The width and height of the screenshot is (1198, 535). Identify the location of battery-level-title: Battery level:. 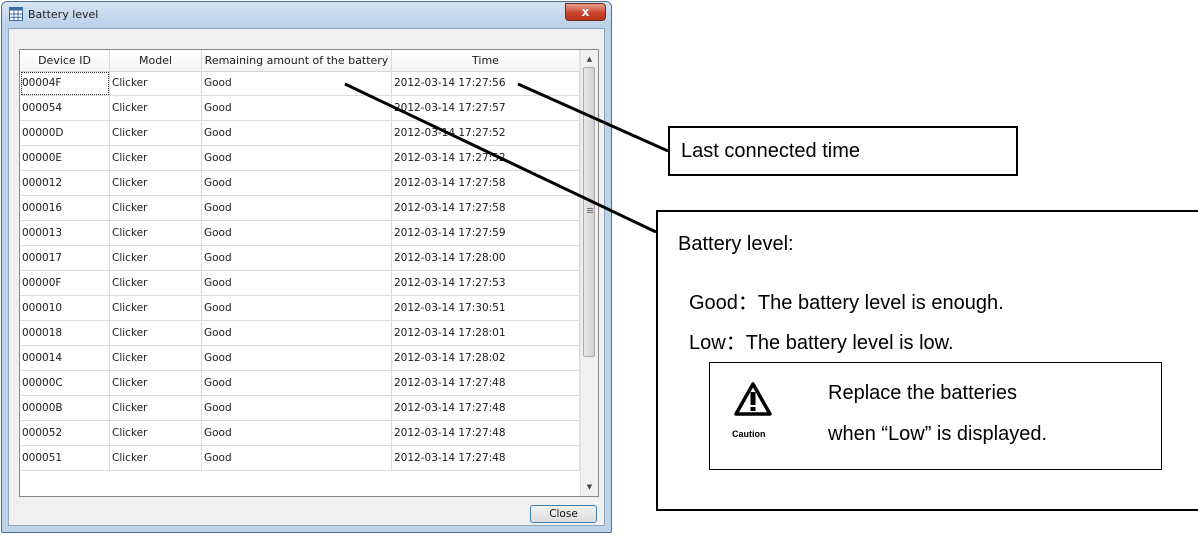
(736, 244).